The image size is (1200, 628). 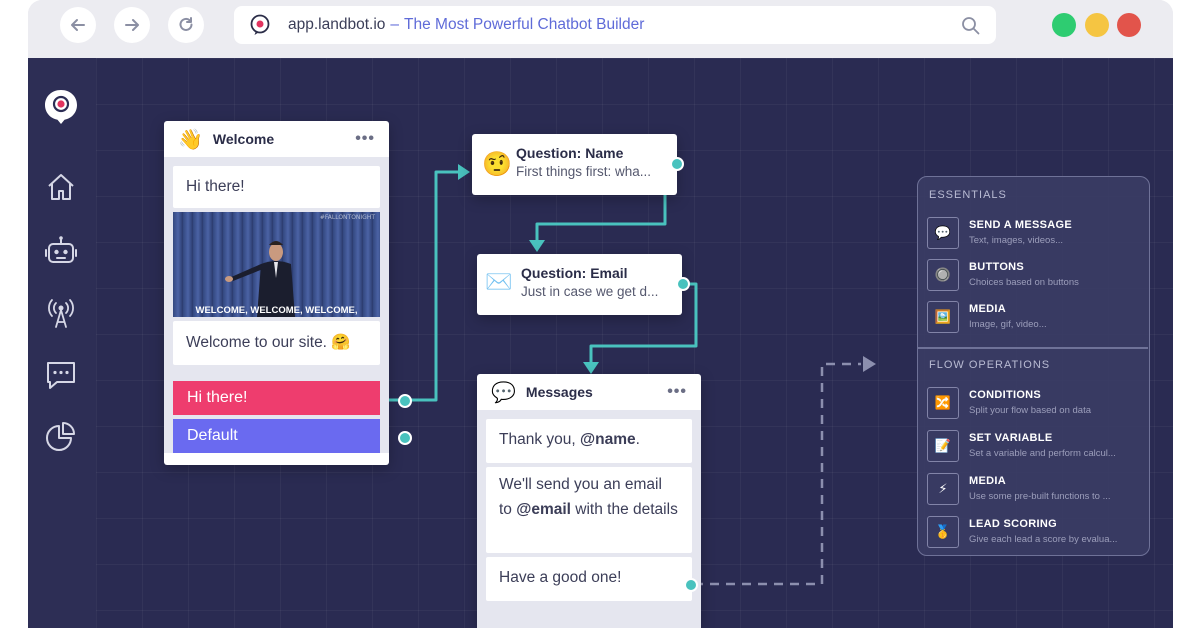 I want to click on welcome-card-menu-button: •••, so click(x=365, y=139).